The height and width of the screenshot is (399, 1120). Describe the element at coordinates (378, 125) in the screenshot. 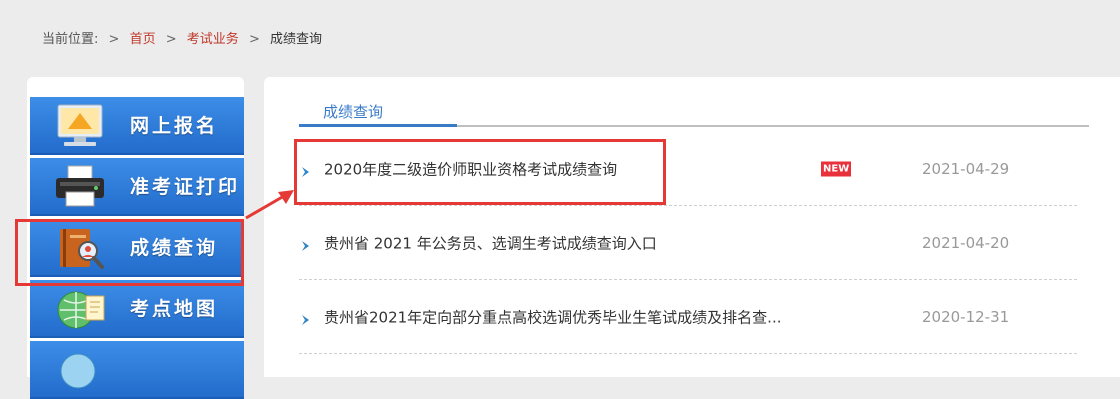

I see `tab-underline` at that location.